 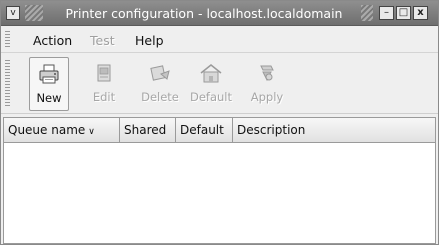 I want to click on delete-icon, so click(x=160, y=73).